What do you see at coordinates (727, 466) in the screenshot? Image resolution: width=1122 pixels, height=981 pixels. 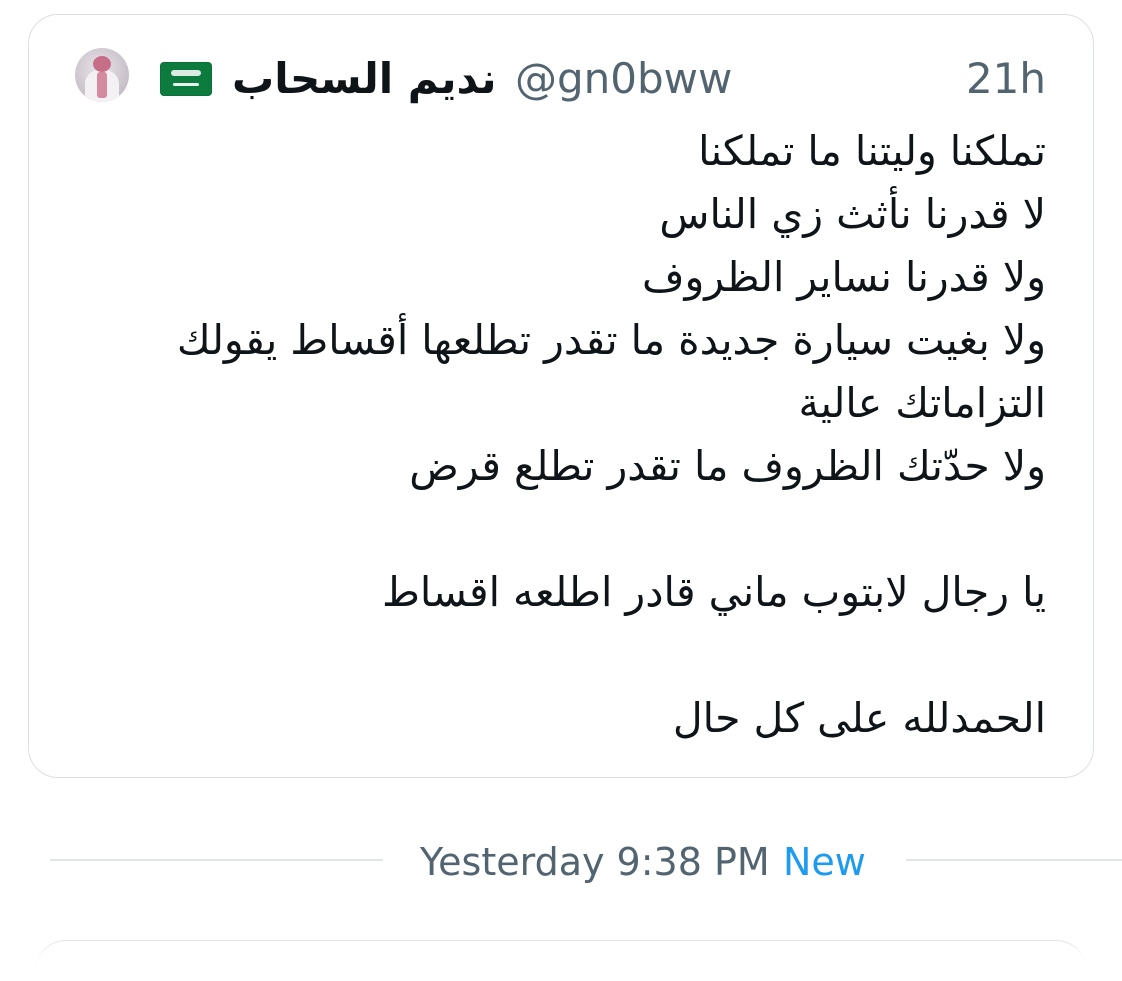 I see `tweet-line: ولا حدّتك الظروف ما تقدر تطلع قرض` at bounding box center [727, 466].